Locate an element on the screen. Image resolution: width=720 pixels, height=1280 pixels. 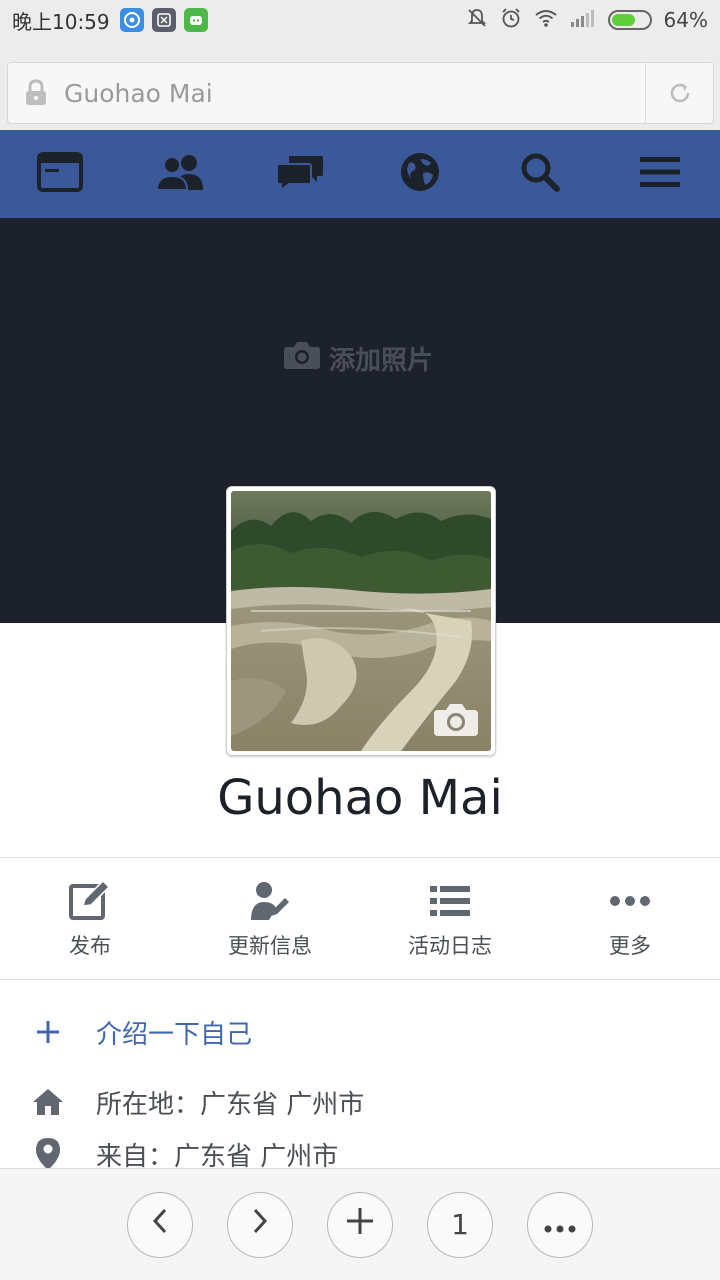
action-label: 更多 is located at coordinates (630, 946).